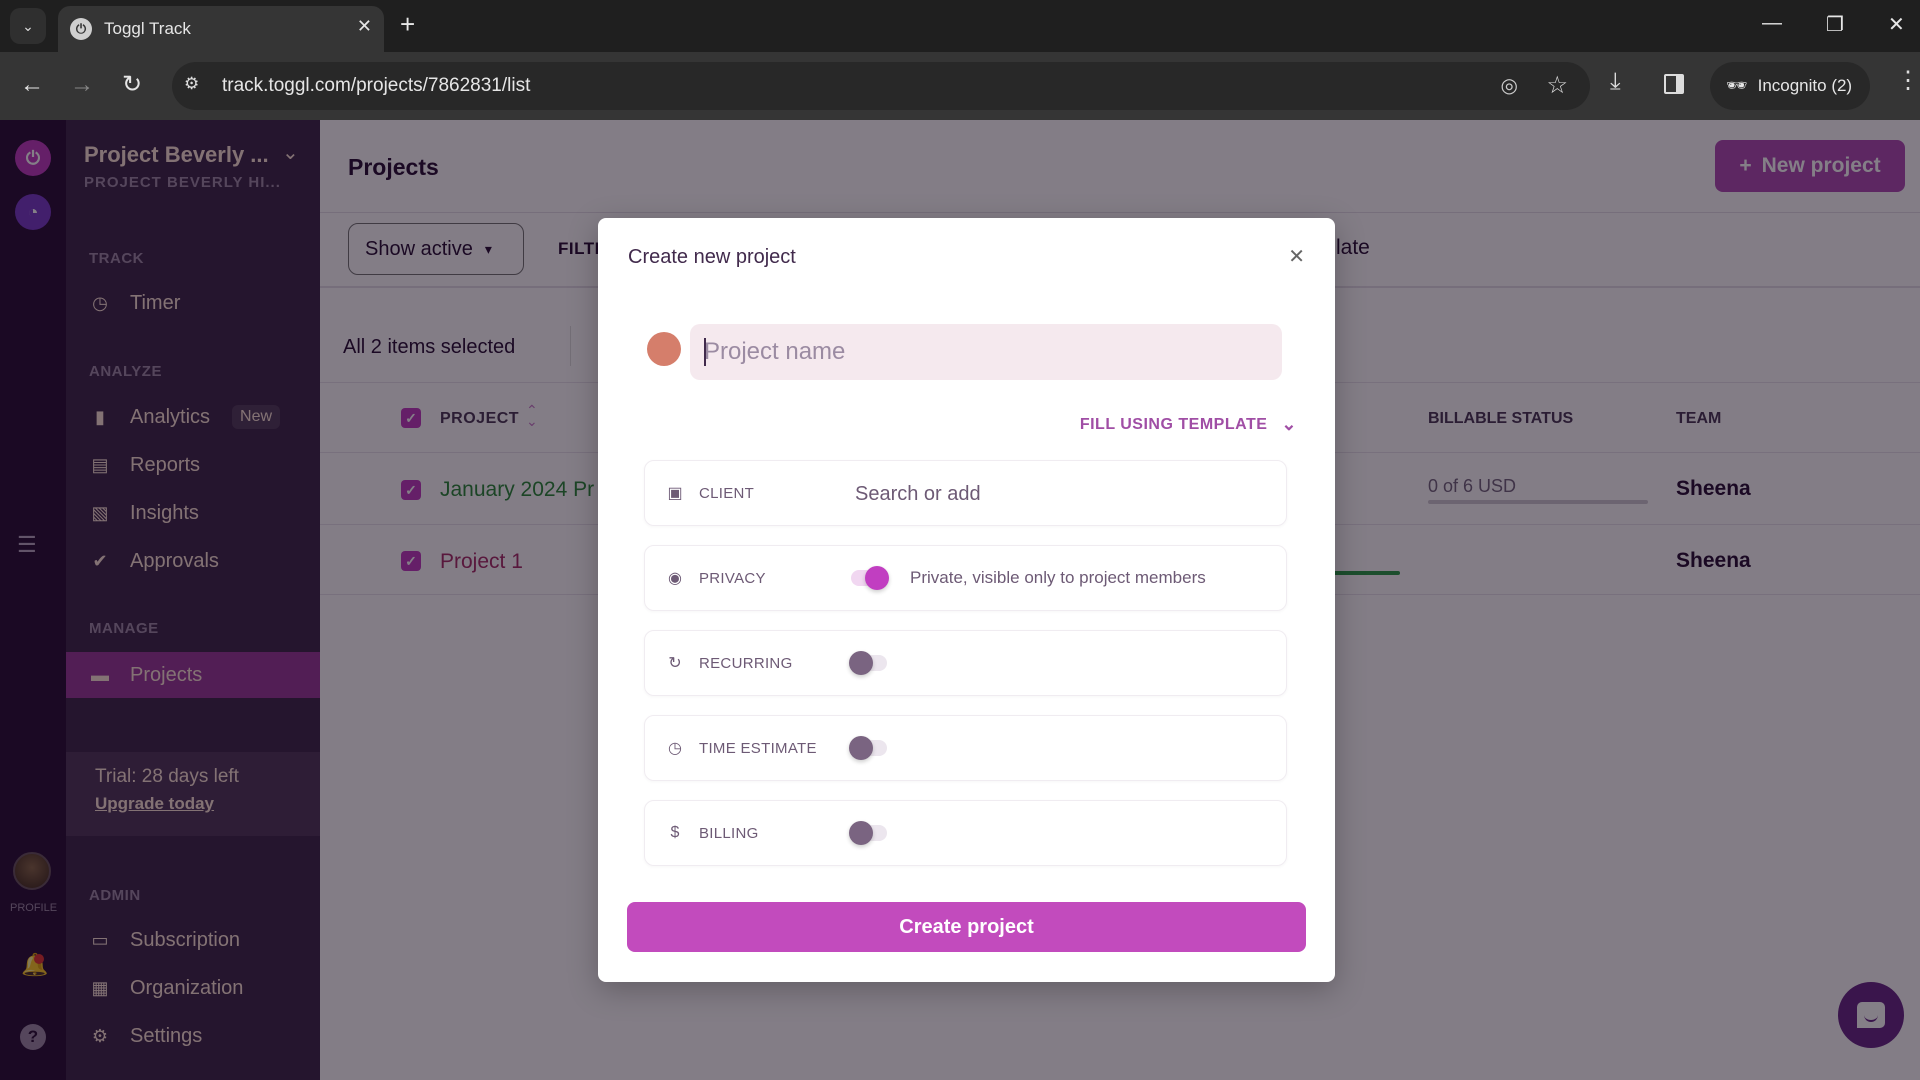 The image size is (1920, 1080). Describe the element at coordinates (376, 86) in the screenshot. I see `url-text: track.toggl.com/projects/7862831/list` at that location.